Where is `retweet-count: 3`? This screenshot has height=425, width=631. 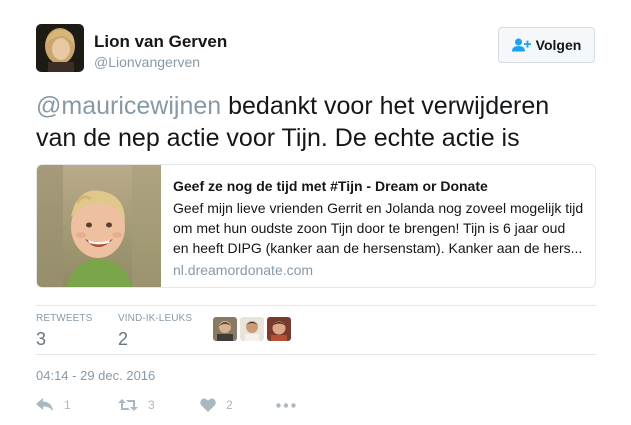
retweet-count: 3 is located at coordinates (151, 405).